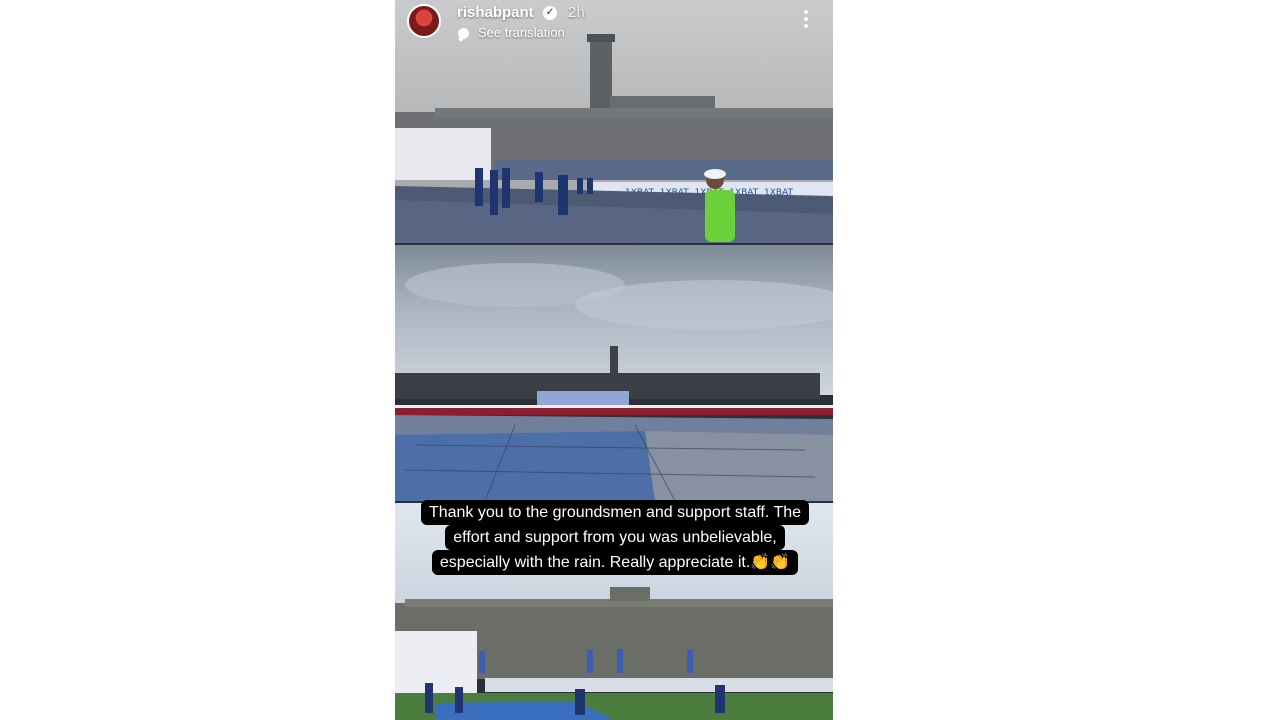 This screenshot has height=720, width=1280. Describe the element at coordinates (614, 373) in the screenshot. I see `photo-covered-ground` at that location.